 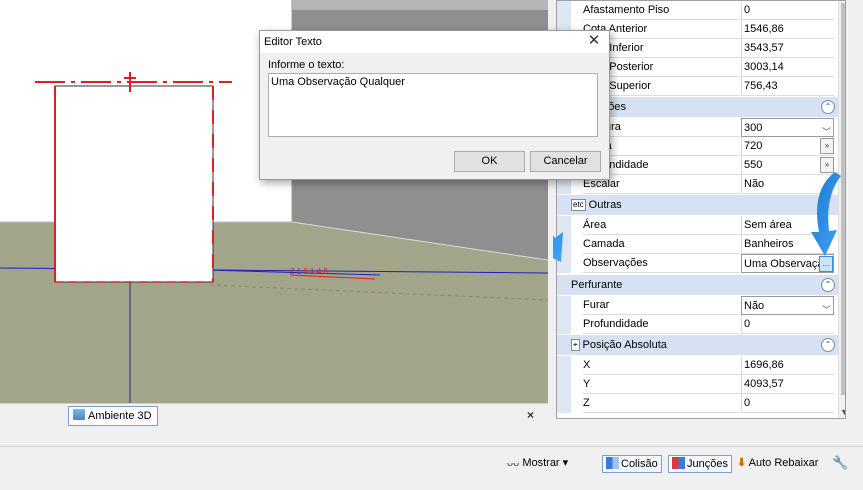 What do you see at coordinates (120, 416) in the screenshot?
I see `tab-ambiente-3d-label: Ambiente 3D` at bounding box center [120, 416].